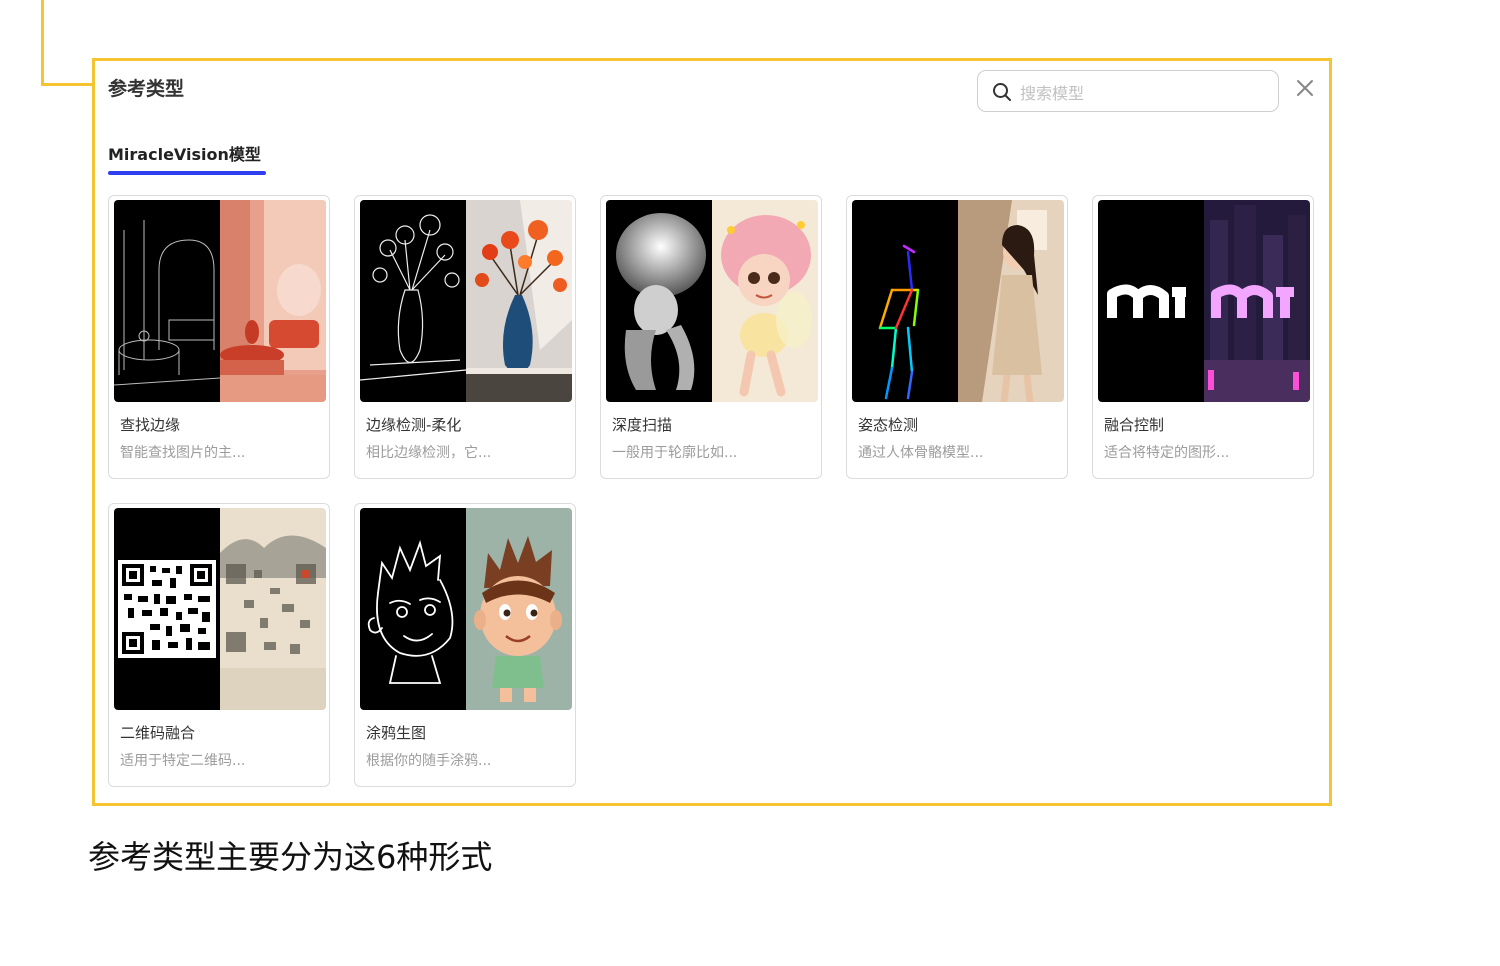 The height and width of the screenshot is (966, 1500). What do you see at coordinates (1305, 88) in the screenshot?
I see `close-icon` at bounding box center [1305, 88].